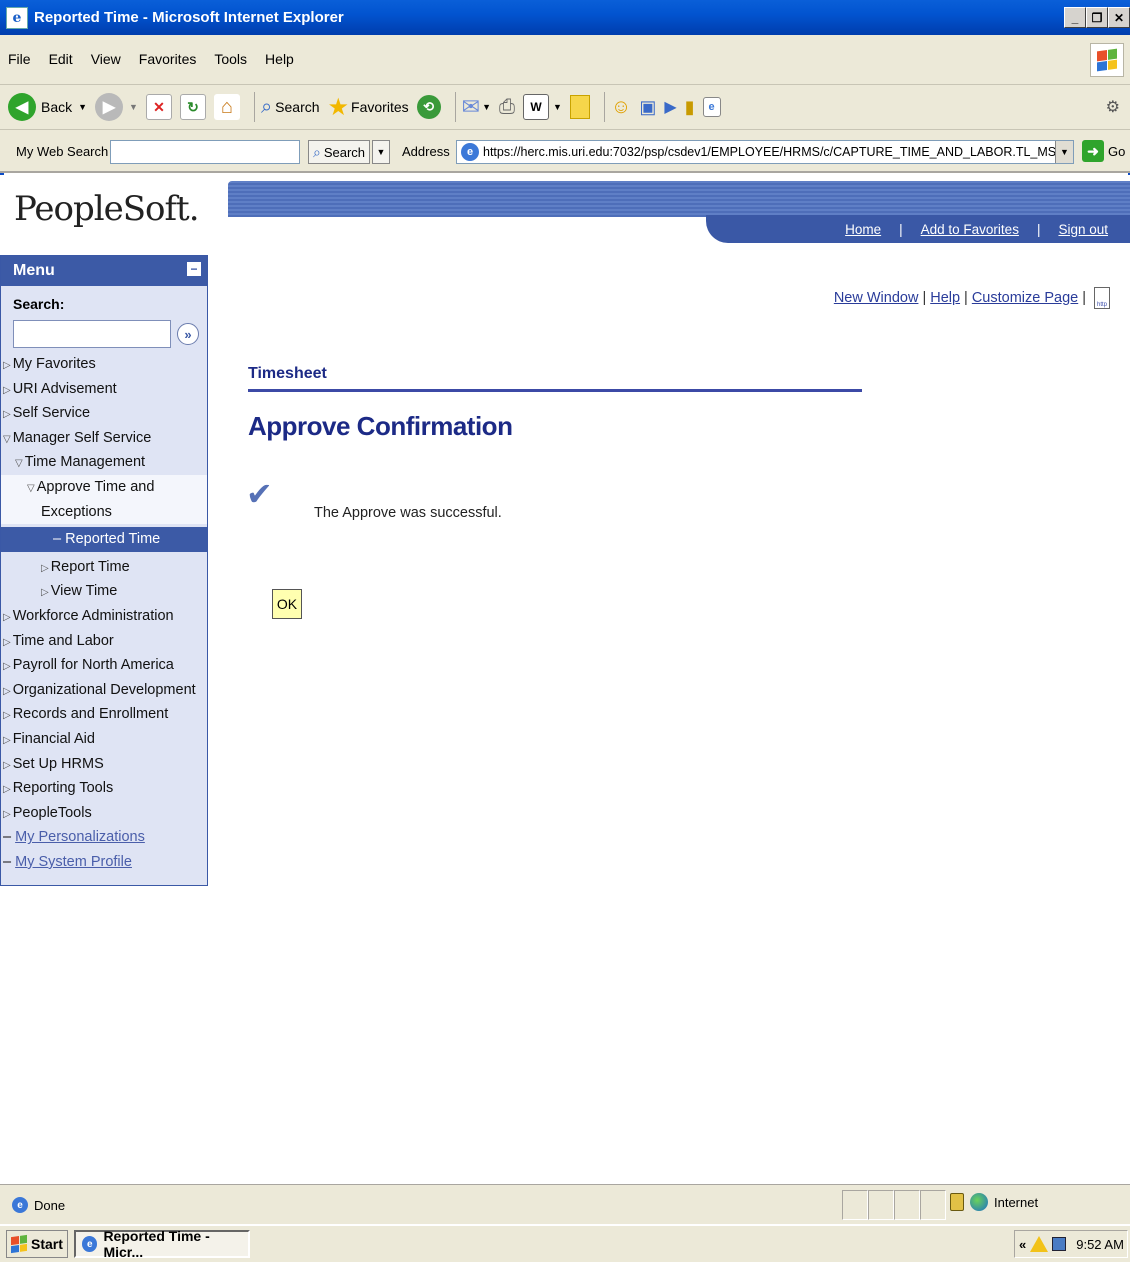 This screenshot has height=1262, width=1130. What do you see at coordinates (408, 513) in the screenshot?
I see `confirmation-message: The Approve was successful.` at bounding box center [408, 513].